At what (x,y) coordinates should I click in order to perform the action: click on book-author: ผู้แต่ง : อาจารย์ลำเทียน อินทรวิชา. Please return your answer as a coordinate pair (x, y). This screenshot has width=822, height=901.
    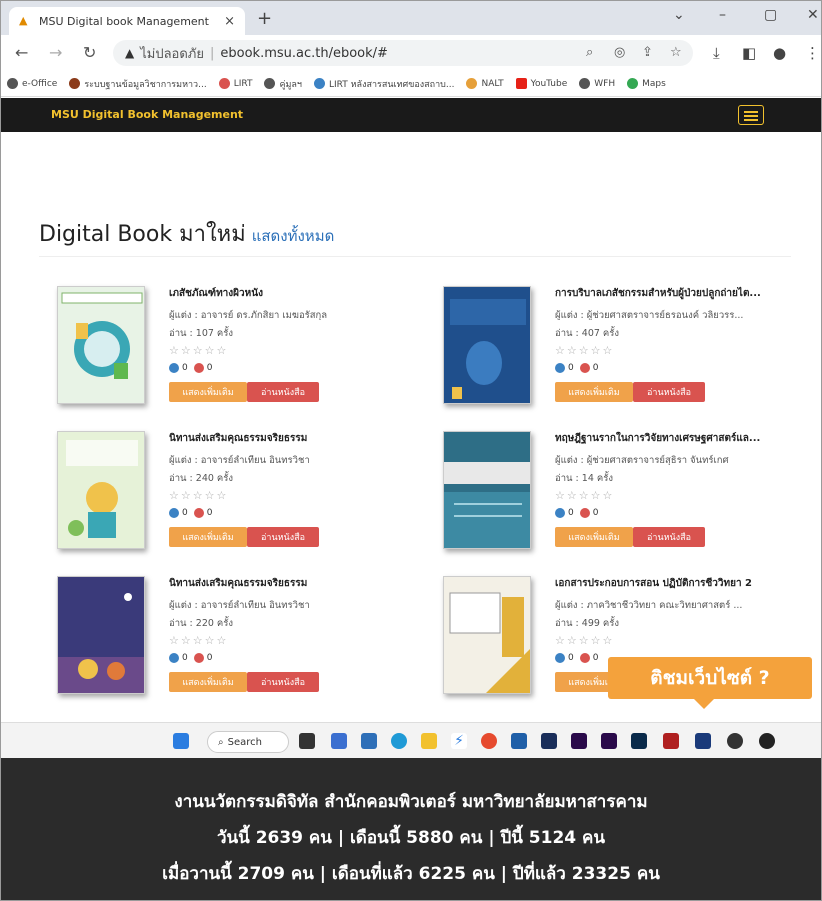
    Looking at the image, I should click on (239, 605).